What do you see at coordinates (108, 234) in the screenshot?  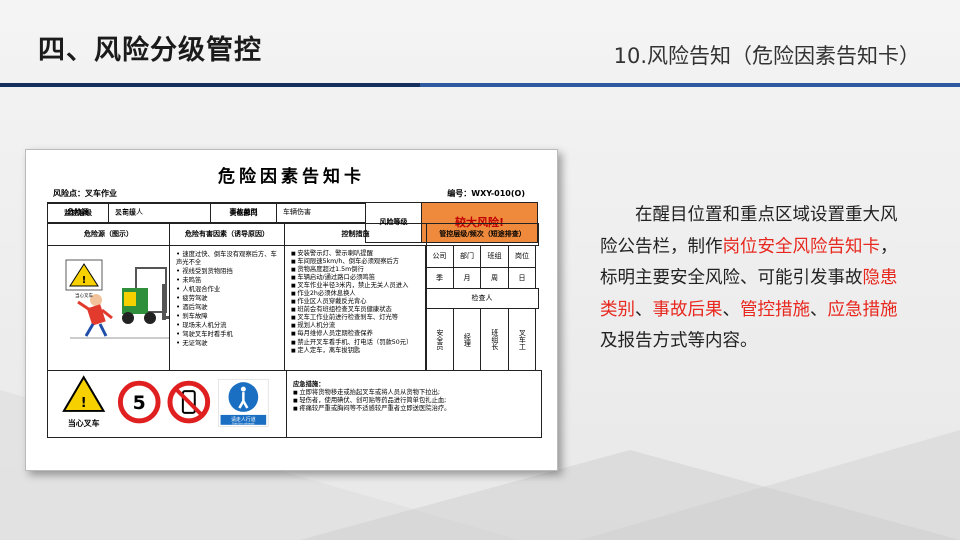 I see `header-hazard-illustration: 危险源（图示）` at bounding box center [108, 234].